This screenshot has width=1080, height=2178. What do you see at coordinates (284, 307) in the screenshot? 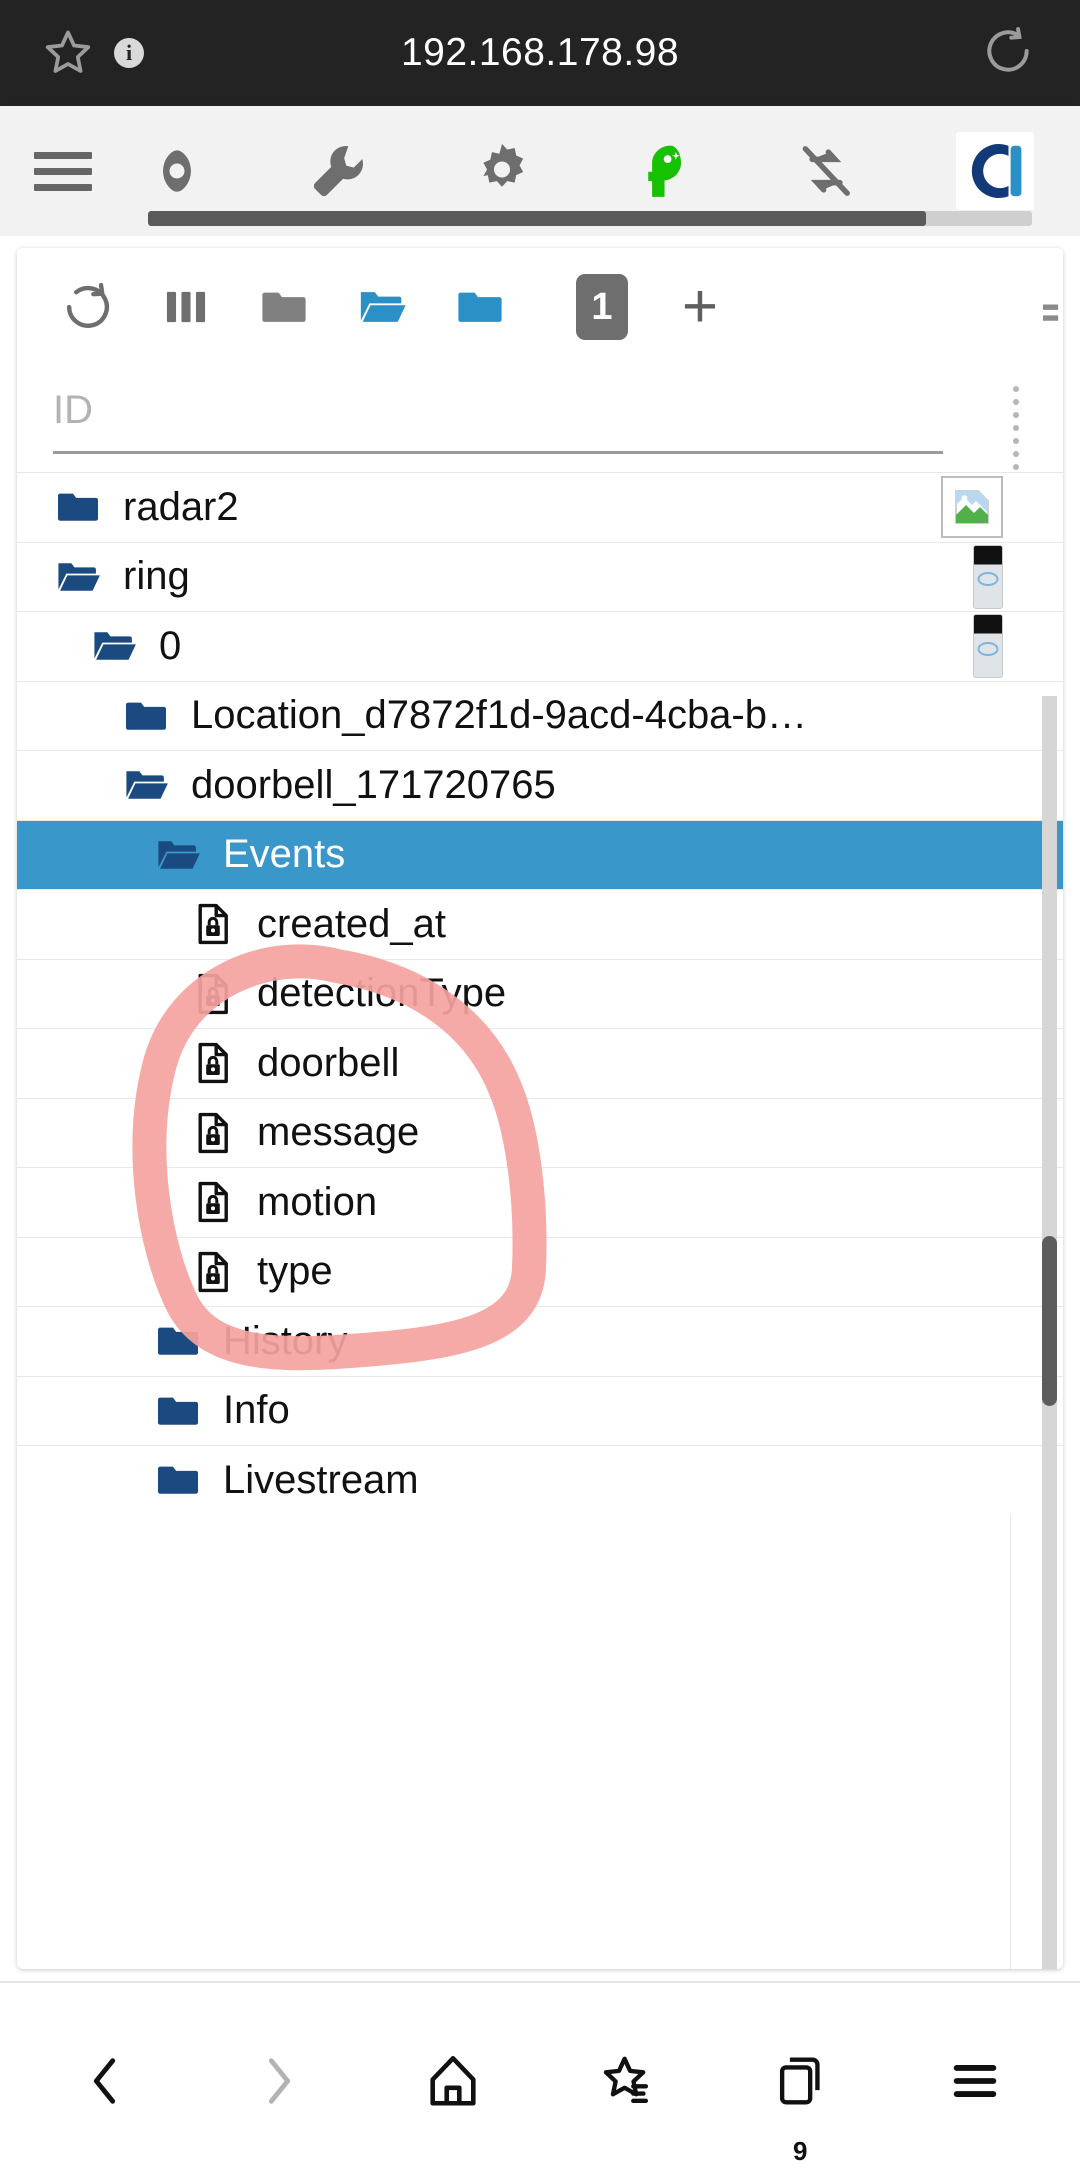
I see `folder-closed-gray-icon` at bounding box center [284, 307].